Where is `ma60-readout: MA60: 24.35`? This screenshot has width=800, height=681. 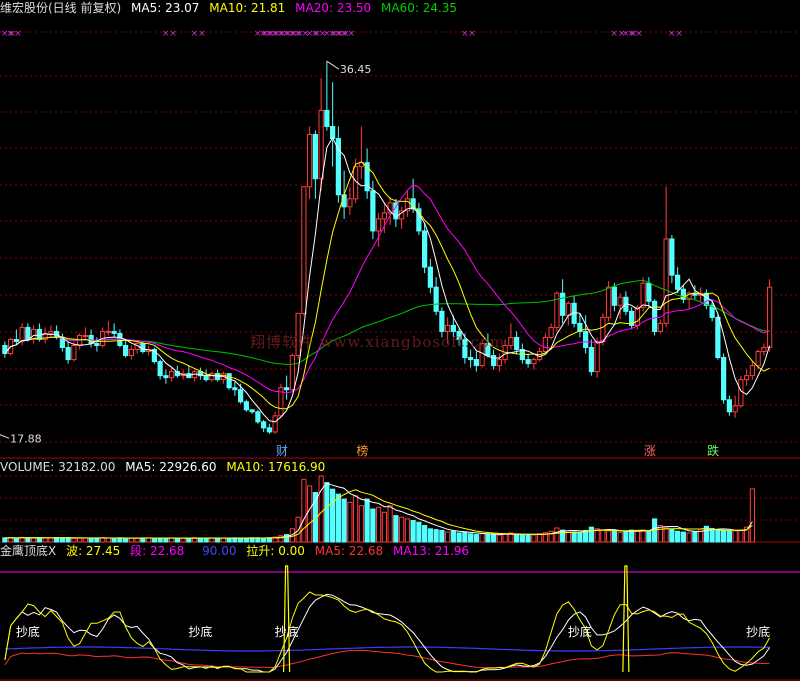
ma60-readout: MA60: 24.35 is located at coordinates (419, 8).